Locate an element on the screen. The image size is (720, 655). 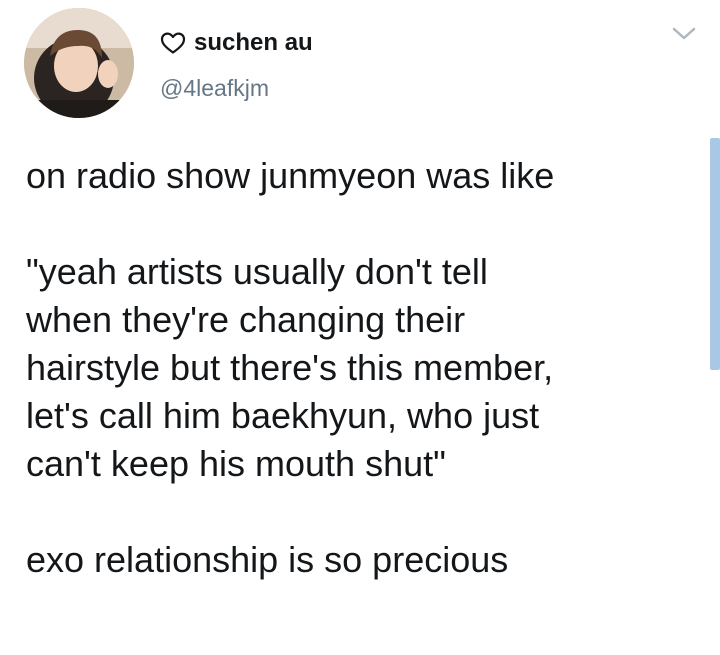
chevron-down-icon is located at coordinates (684, 33).